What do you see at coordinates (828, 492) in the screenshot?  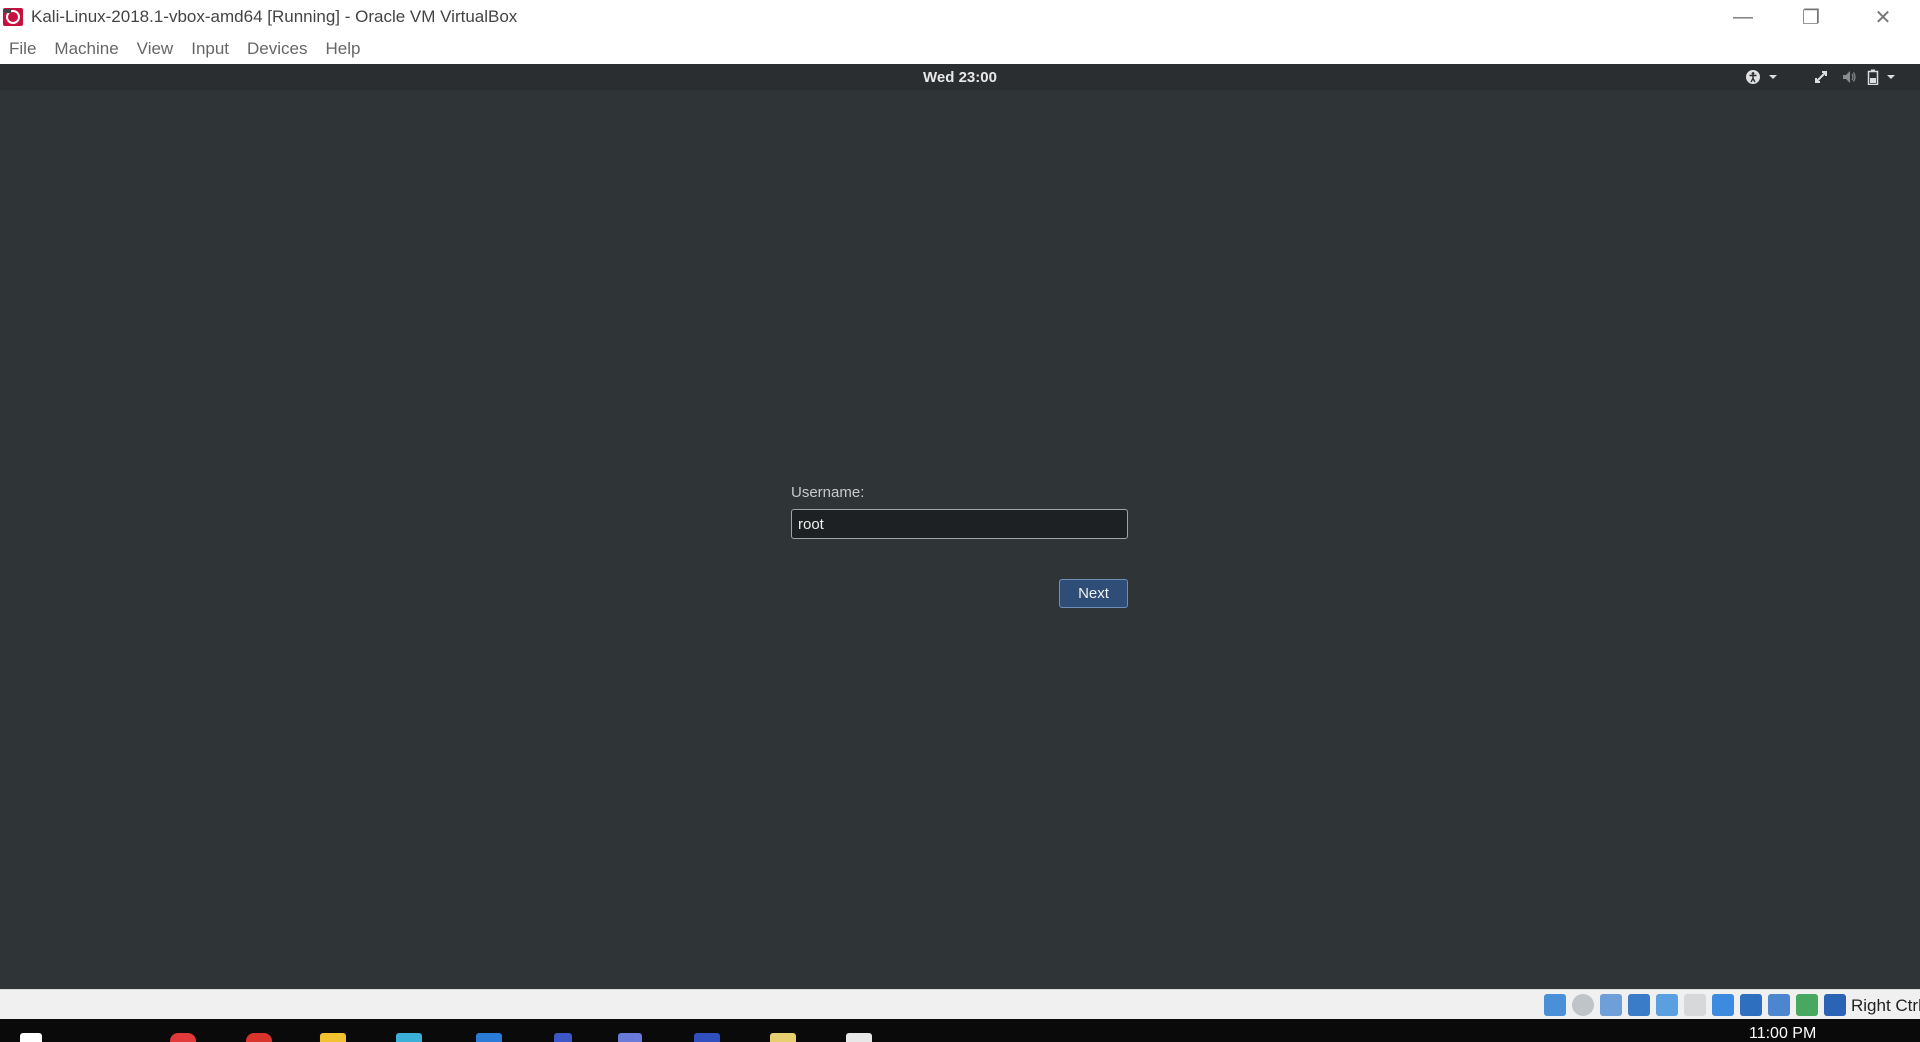 I see `username-label: Username:` at bounding box center [828, 492].